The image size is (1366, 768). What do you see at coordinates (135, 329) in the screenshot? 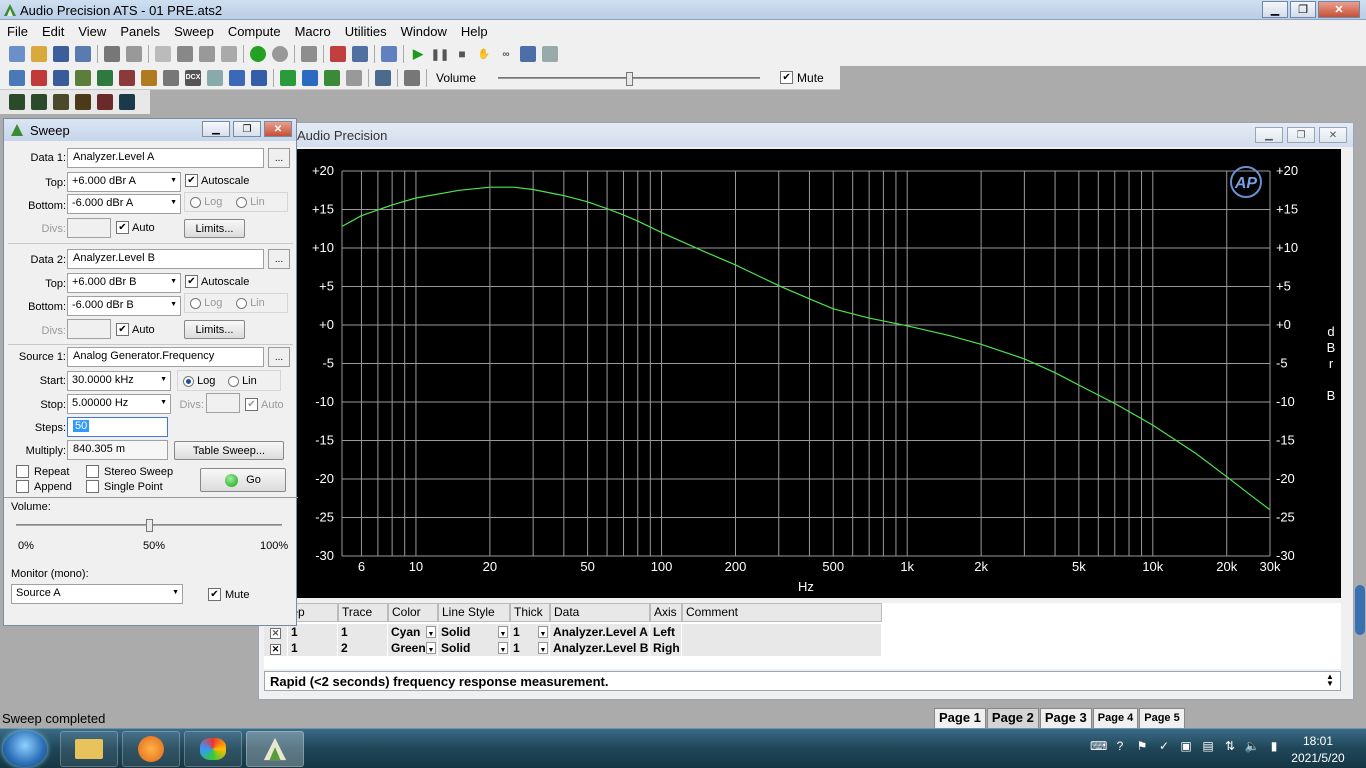
I see `data2-auto: ✔ Auto` at bounding box center [135, 329].